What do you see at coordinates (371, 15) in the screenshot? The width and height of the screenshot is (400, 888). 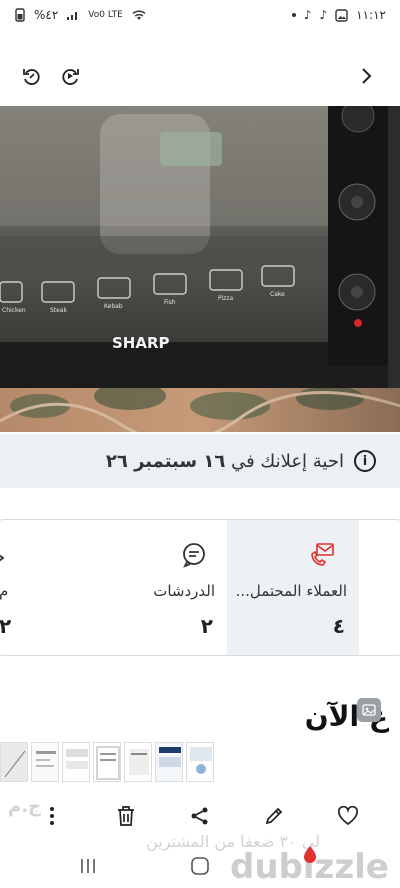 I see `clock: ١١:١٢` at bounding box center [371, 15].